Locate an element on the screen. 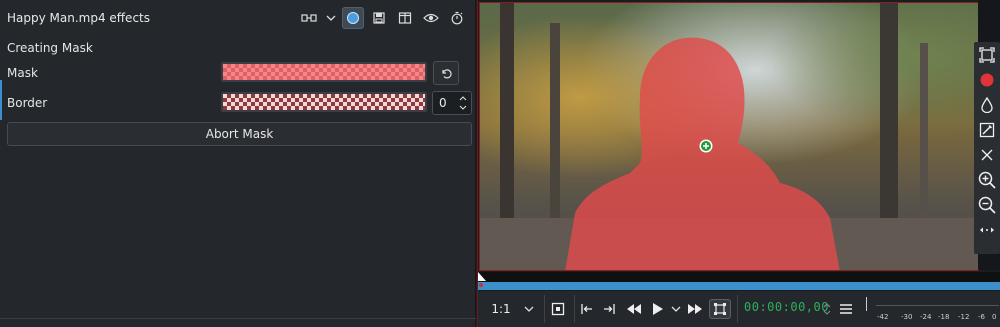  vu-label: -18 is located at coordinates (944, 317).